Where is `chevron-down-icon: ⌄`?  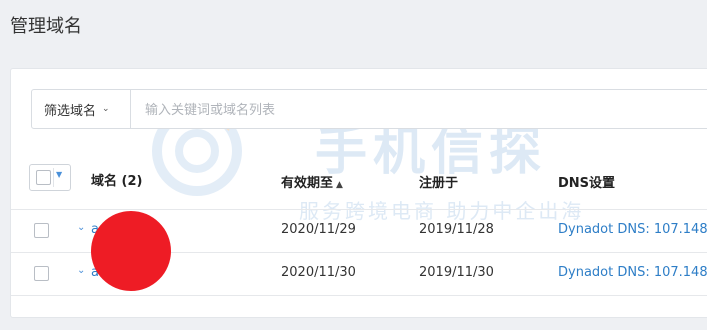
chevron-down-icon: ⌄ is located at coordinates (106, 109).